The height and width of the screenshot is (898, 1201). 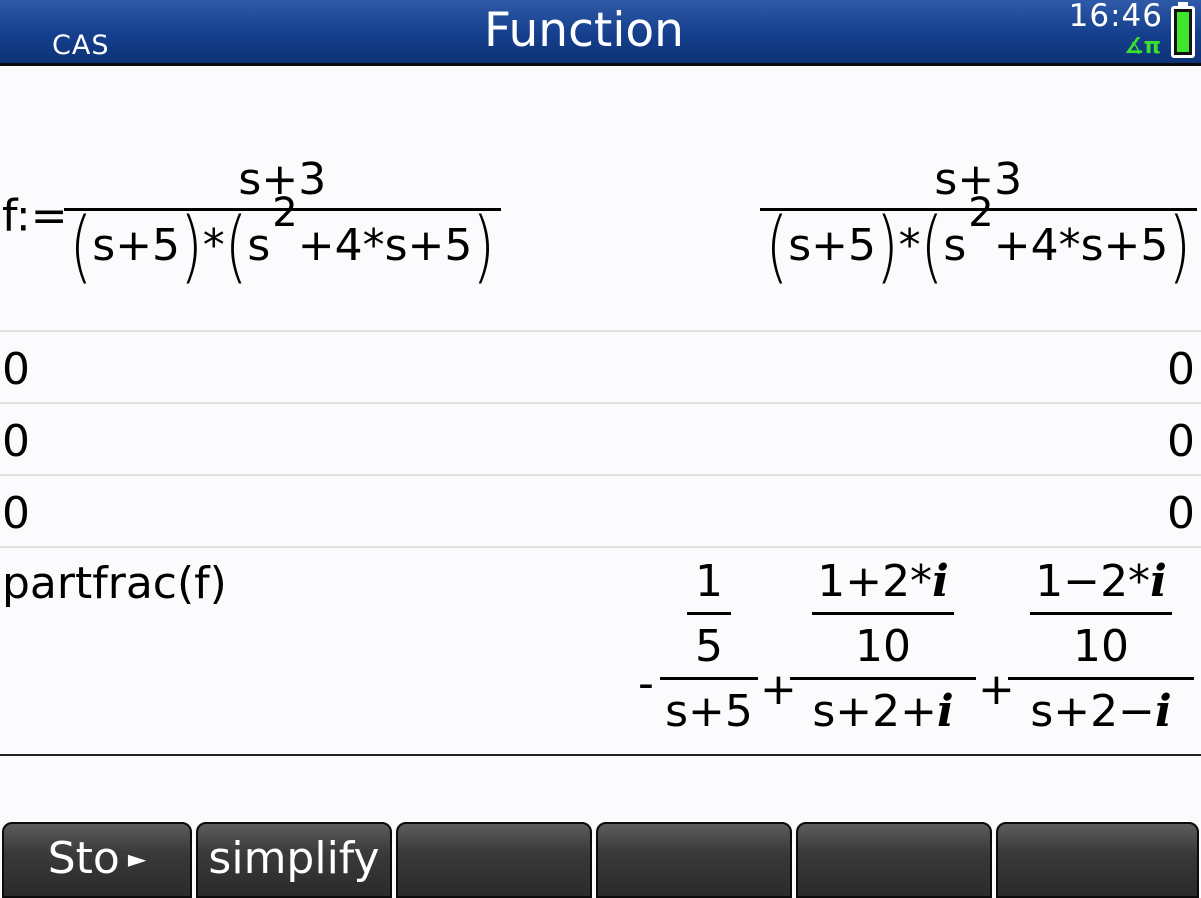 What do you see at coordinates (584, 30) in the screenshot?
I see `app-title: Function` at bounding box center [584, 30].